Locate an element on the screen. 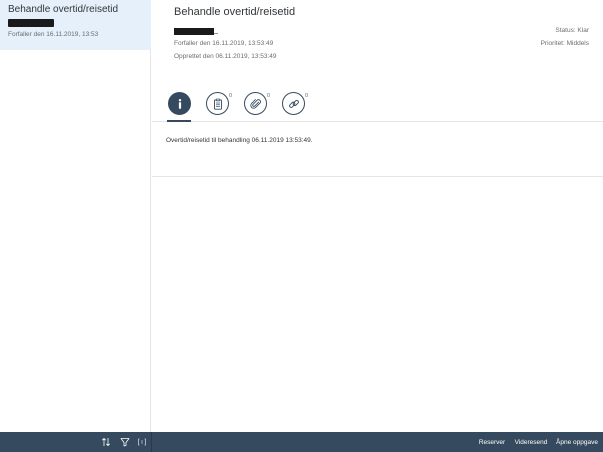 Image resolution: width=603 pixels, height=452 pixels. reserve-button: Reserver is located at coordinates (492, 442).